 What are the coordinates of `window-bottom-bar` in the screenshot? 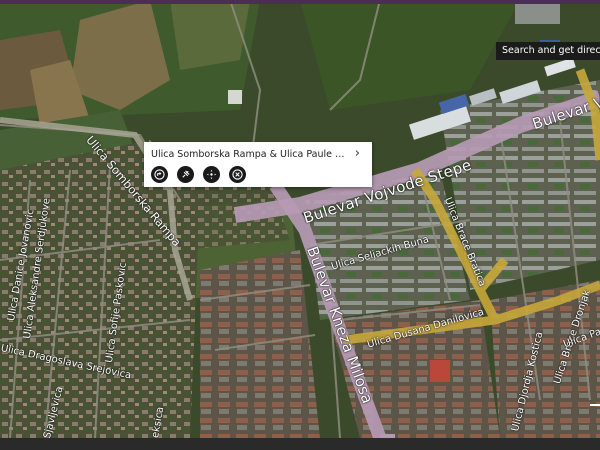 It's located at (300, 444).